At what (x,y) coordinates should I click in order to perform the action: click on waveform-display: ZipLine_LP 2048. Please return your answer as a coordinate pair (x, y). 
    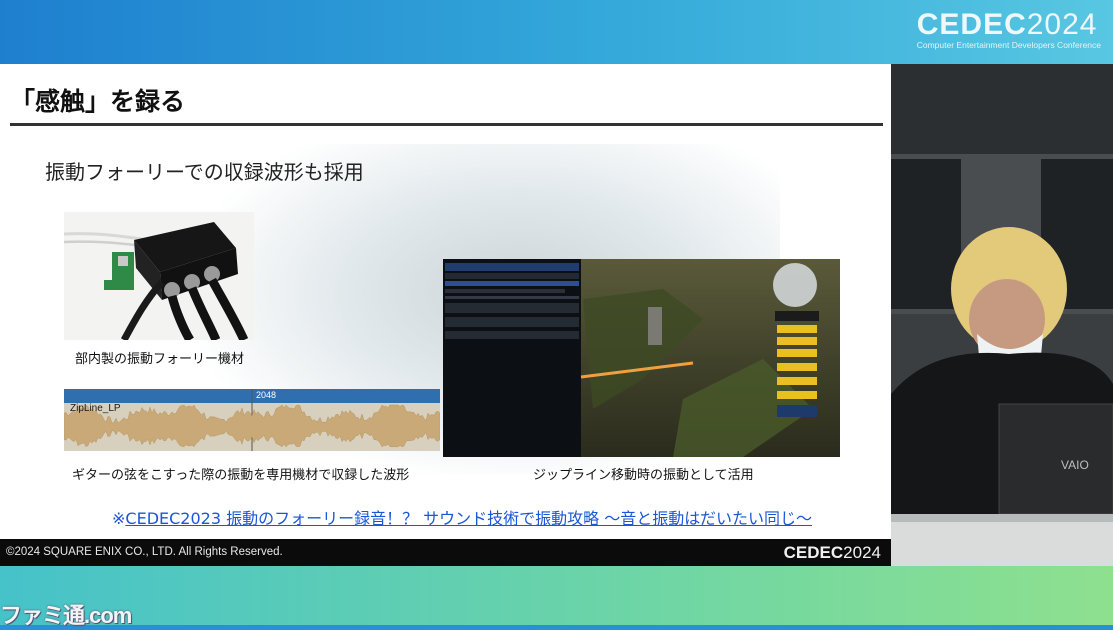
    Looking at the image, I should click on (252, 420).